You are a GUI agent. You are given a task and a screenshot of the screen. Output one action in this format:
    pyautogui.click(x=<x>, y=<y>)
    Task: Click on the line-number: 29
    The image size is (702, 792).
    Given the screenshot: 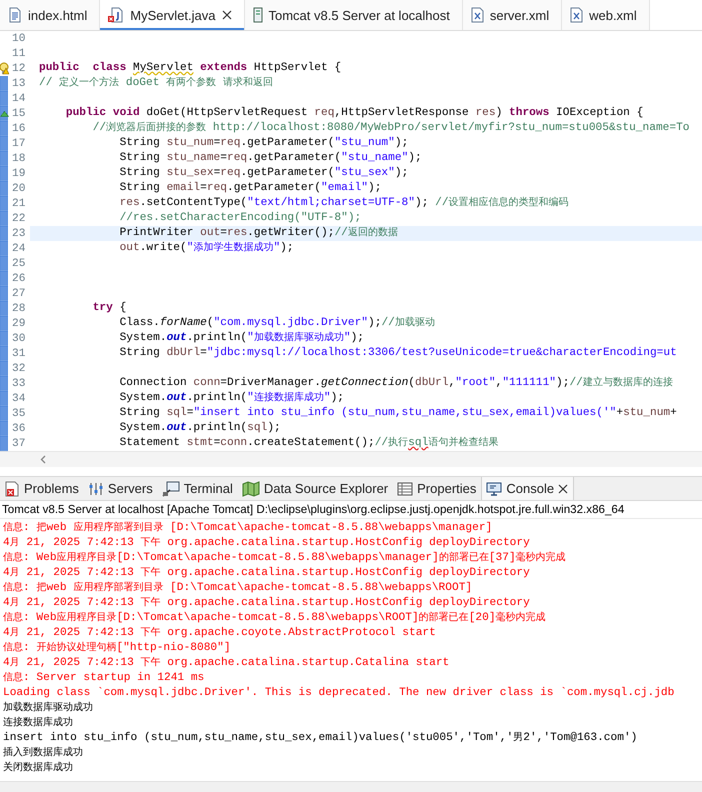 What is the action you would take?
    pyautogui.click(x=18, y=324)
    